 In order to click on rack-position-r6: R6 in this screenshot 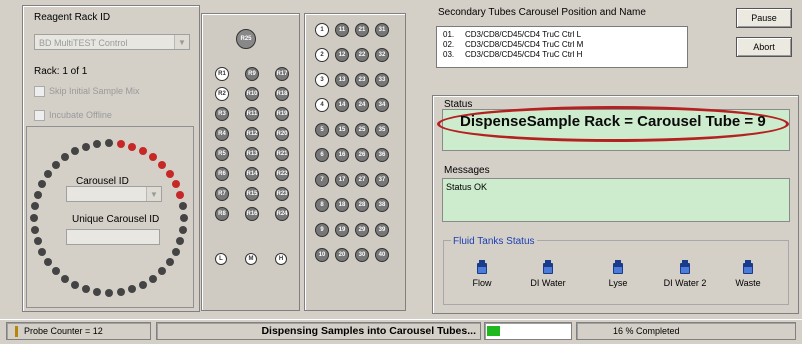, I will do `click(222, 174)`.